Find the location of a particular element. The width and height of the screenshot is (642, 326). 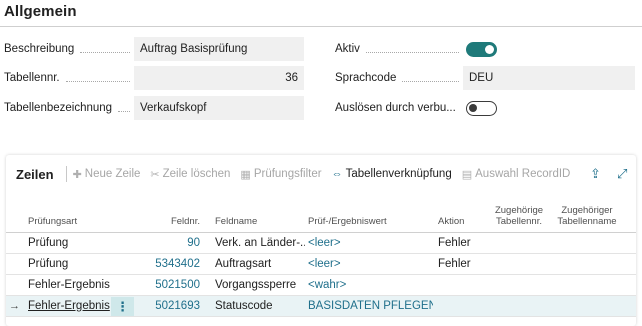

col-header-pruefungsart: Prüfungsart is located at coordinates (52, 221).